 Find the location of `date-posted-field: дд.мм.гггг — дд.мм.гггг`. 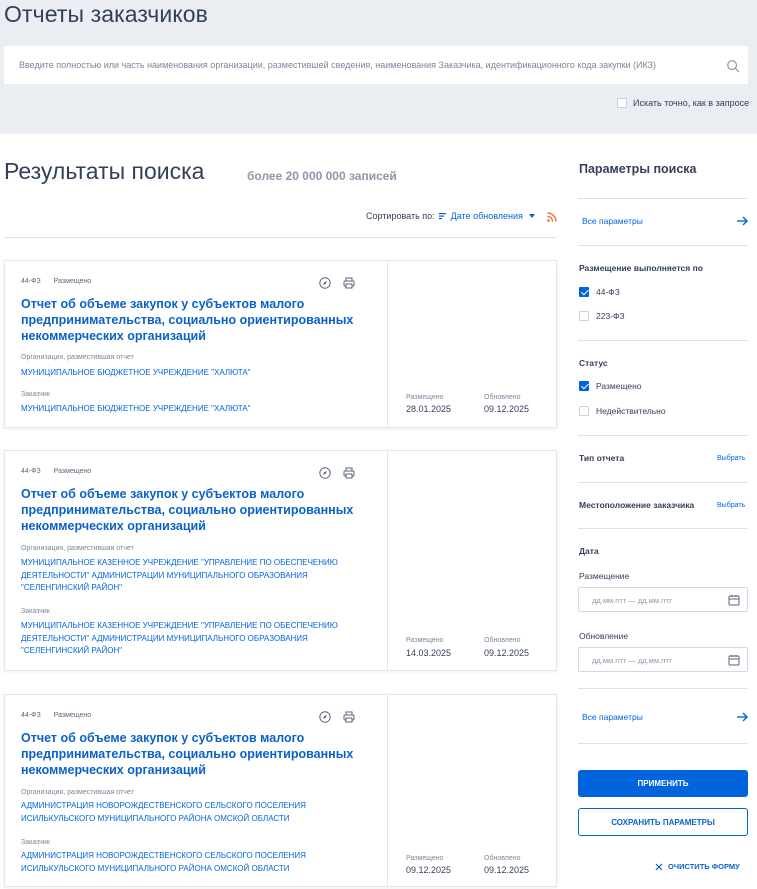

date-posted-field: дд.мм.гггг — дд.мм.гггг is located at coordinates (663, 599).